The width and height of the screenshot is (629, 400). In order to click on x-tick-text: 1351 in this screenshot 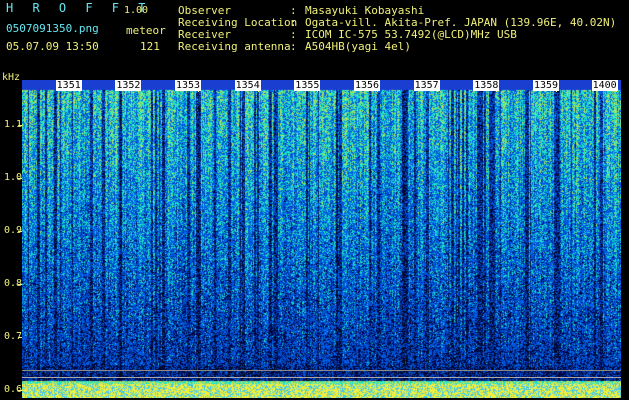, I will do `click(68, 85)`.